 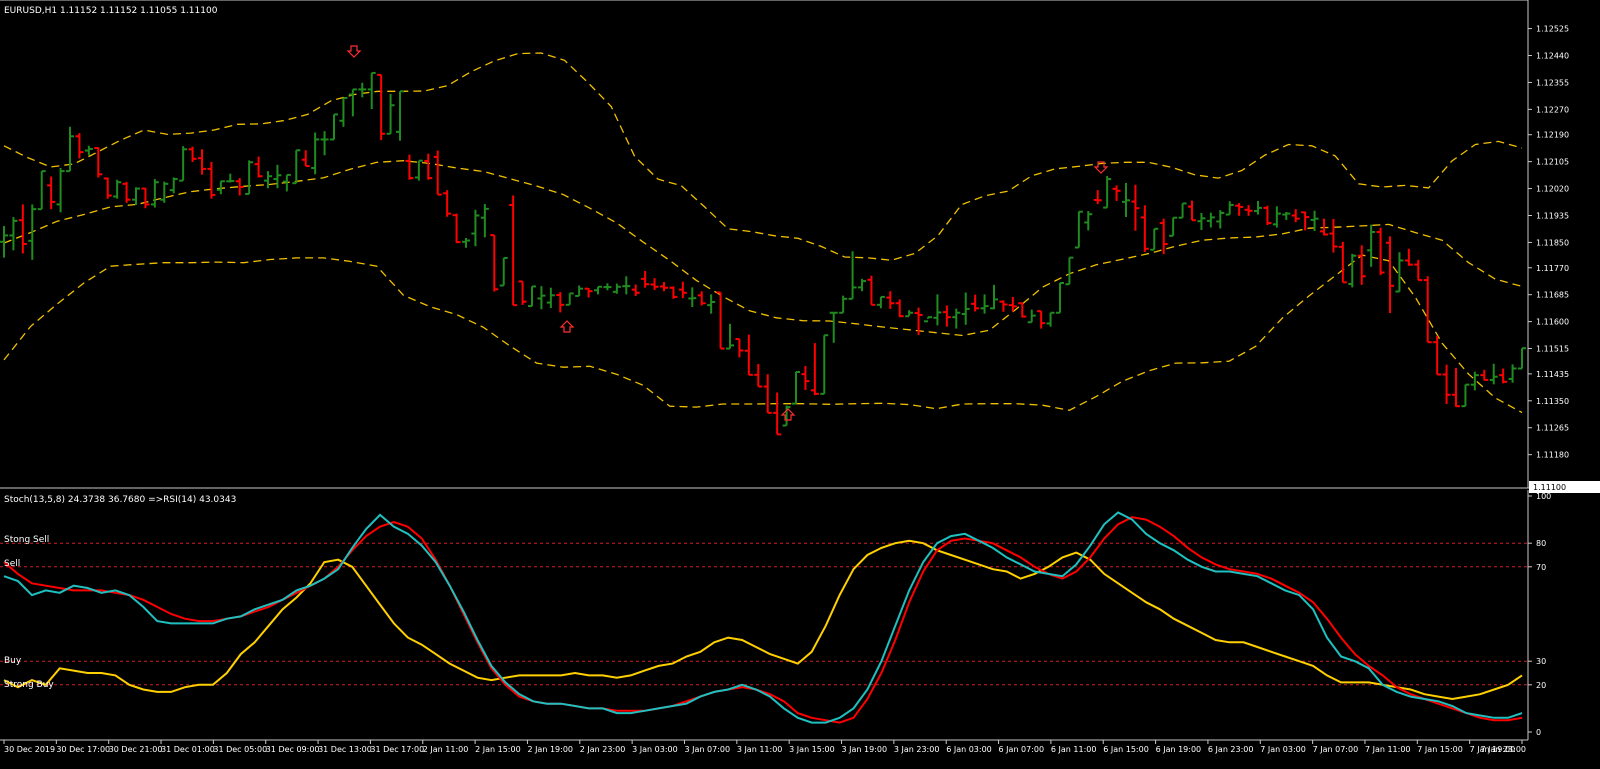 I want to click on price-axis-label: 1.11850, so click(x=1552, y=242).